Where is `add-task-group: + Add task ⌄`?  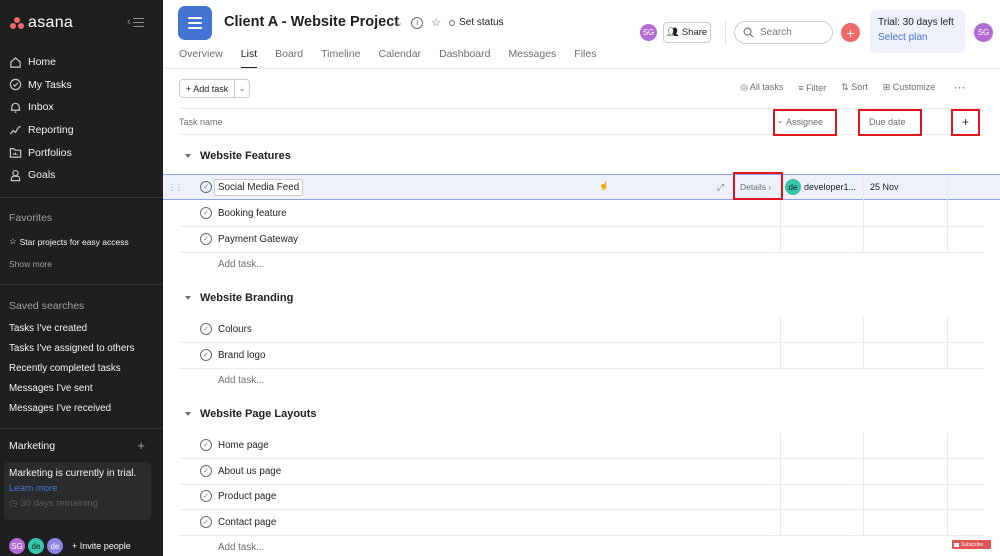
add-task-group: + Add task ⌄ is located at coordinates (215, 88).